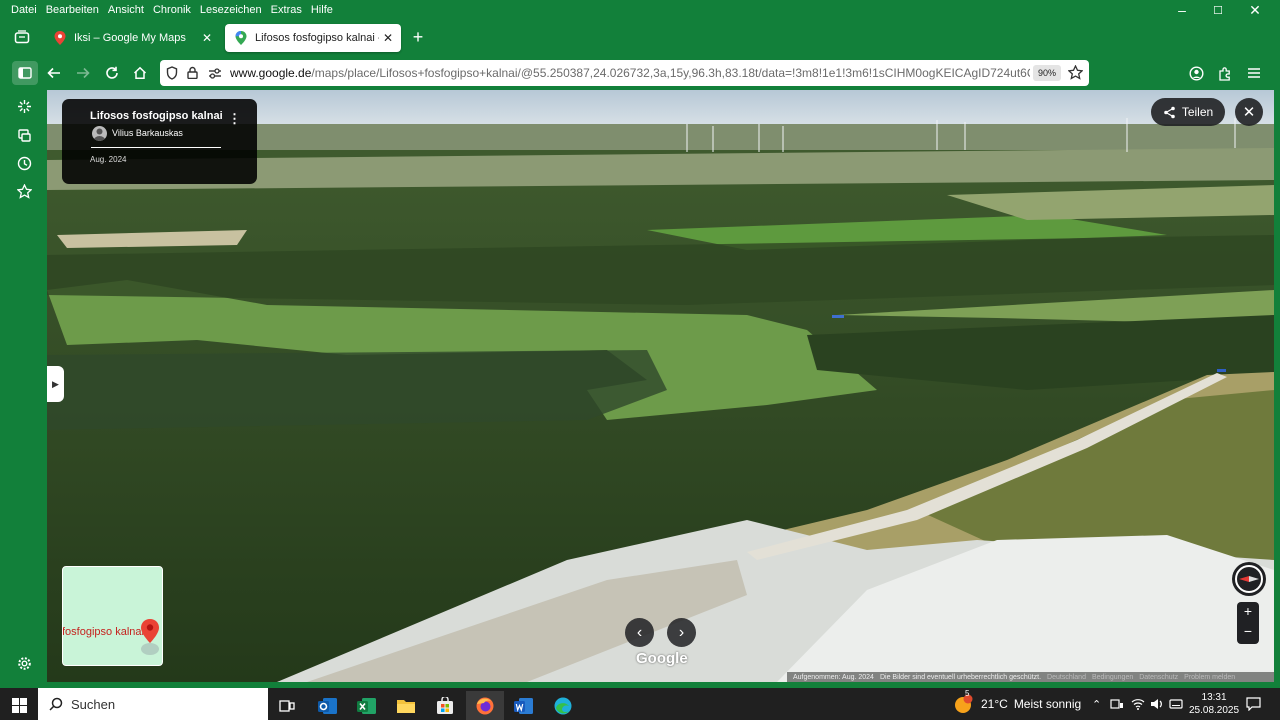  I want to click on shield-icon, so click(172, 73).